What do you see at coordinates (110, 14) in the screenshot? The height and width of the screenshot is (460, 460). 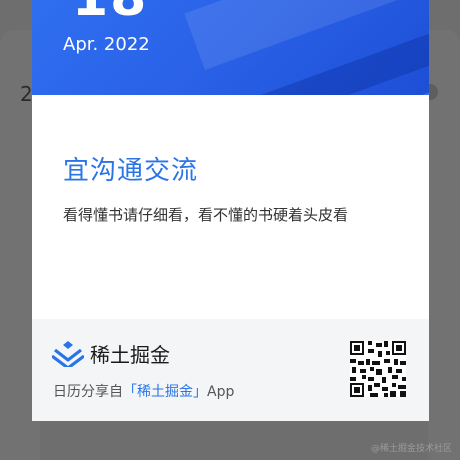 I see `day-number: 18` at bounding box center [110, 14].